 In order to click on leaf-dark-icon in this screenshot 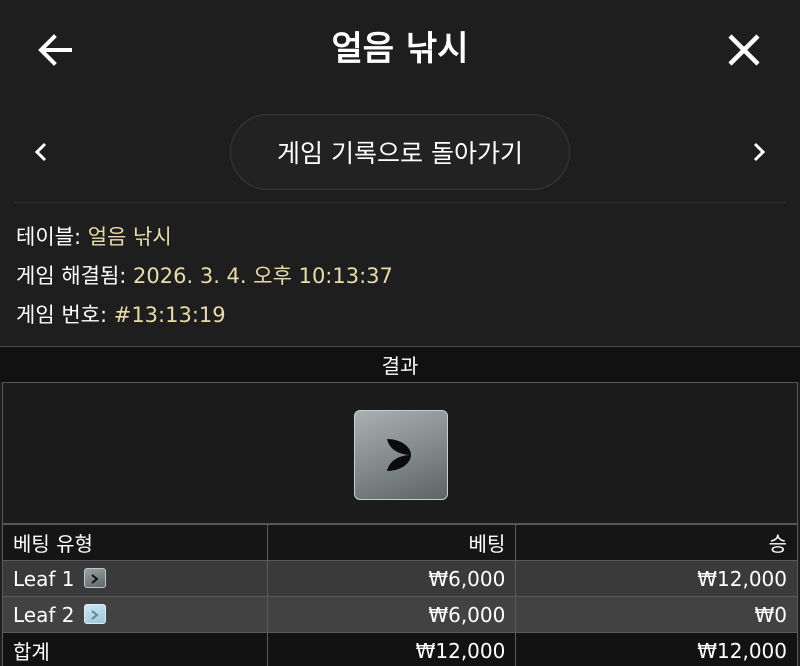, I will do `click(95, 578)`.